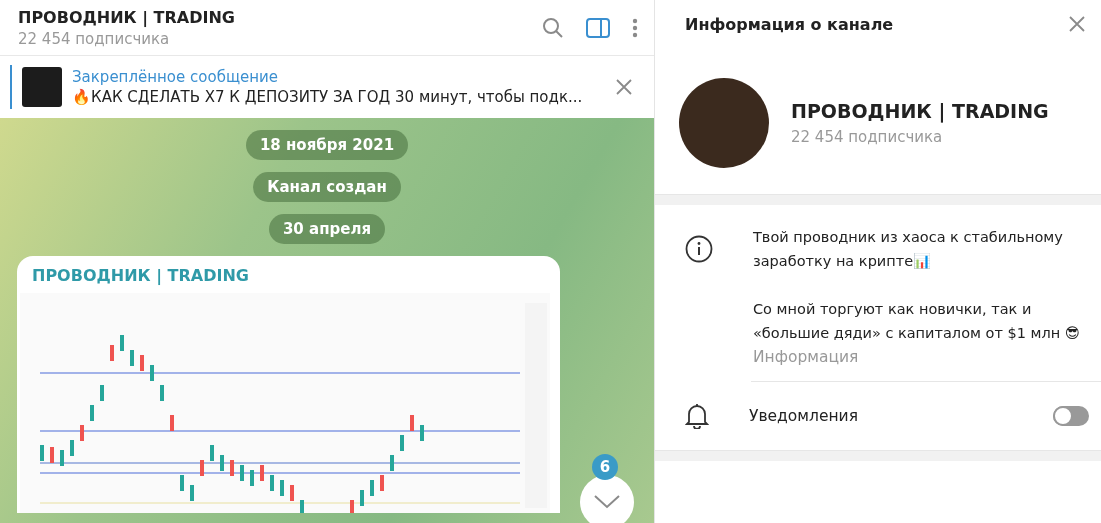  Describe the element at coordinates (607, 502) in the screenshot. I see `chevron-down-icon` at that location.